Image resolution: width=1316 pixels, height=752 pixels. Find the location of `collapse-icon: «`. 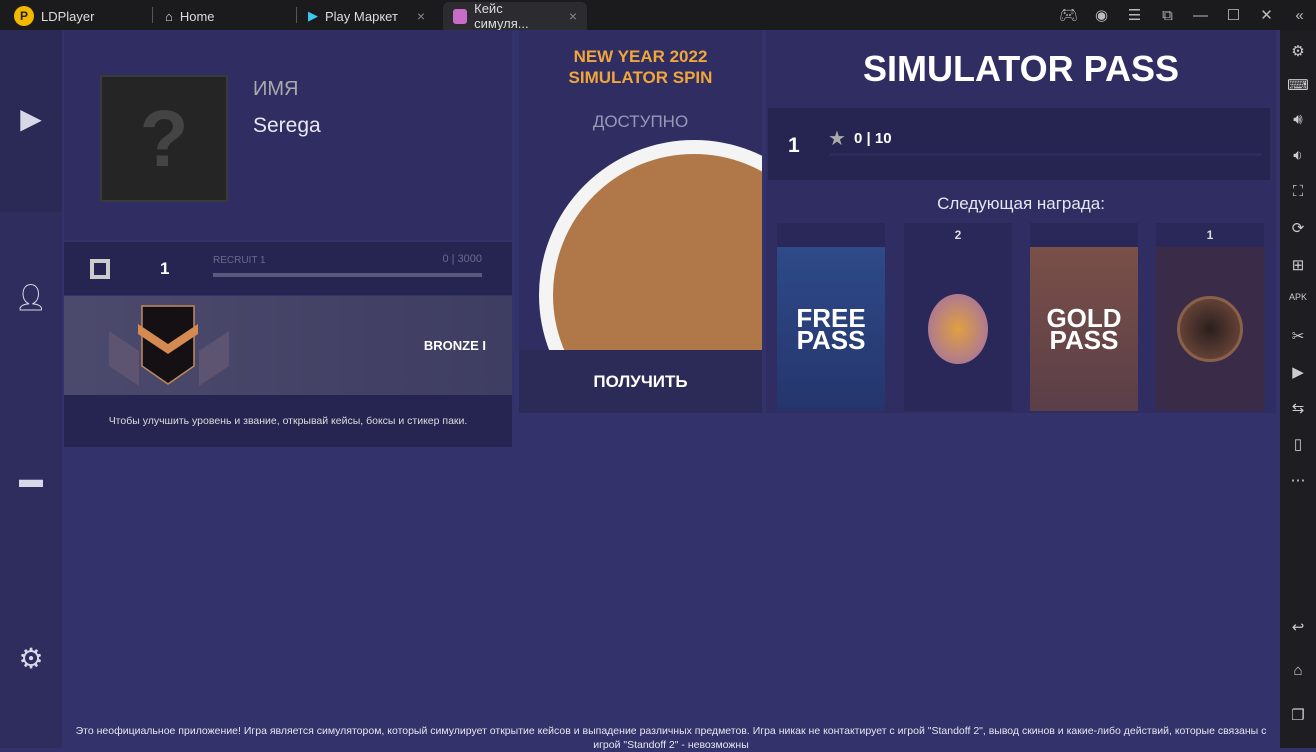

collapse-icon: « is located at coordinates (1299, 15).